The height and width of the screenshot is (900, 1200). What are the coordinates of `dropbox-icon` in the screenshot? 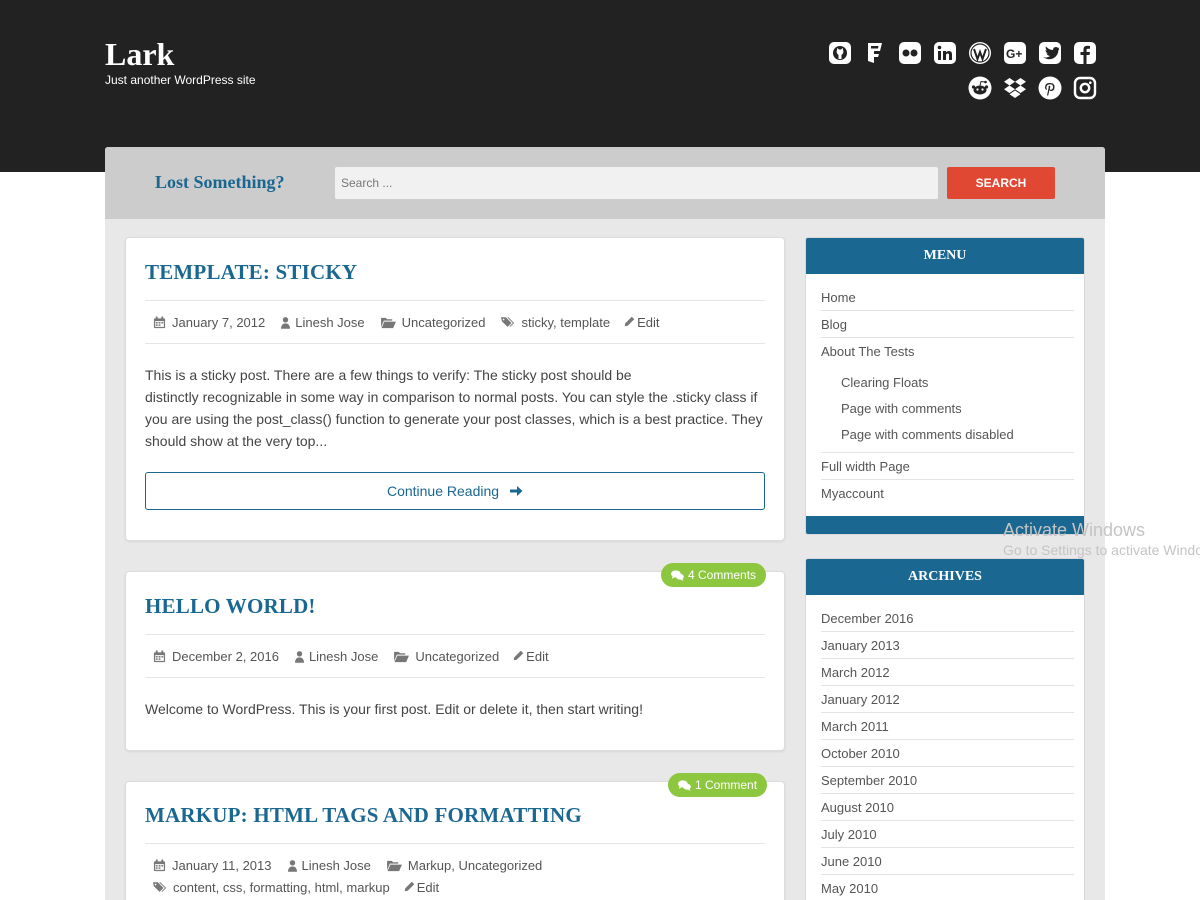 It's located at (1015, 88).